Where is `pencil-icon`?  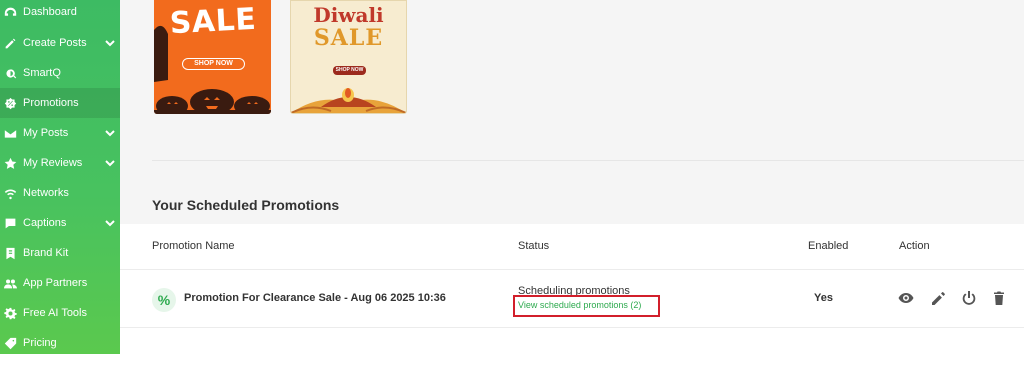 pencil-icon is located at coordinates (10, 43).